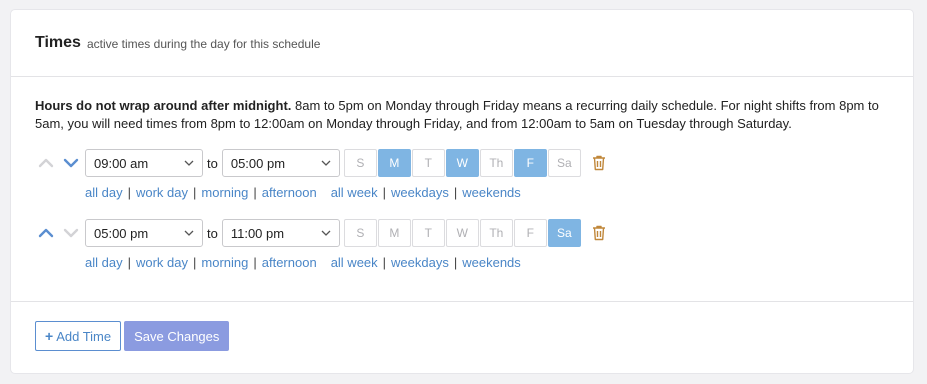  Describe the element at coordinates (49, 336) in the screenshot. I see `plus-icon: +` at that location.